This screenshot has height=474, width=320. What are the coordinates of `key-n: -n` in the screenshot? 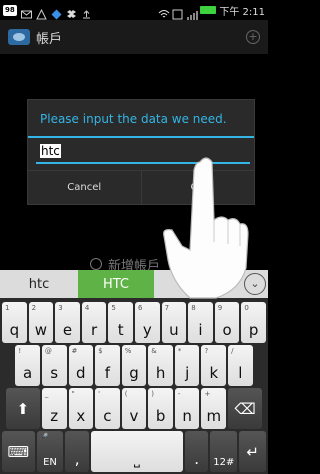 It's located at (187, 408).